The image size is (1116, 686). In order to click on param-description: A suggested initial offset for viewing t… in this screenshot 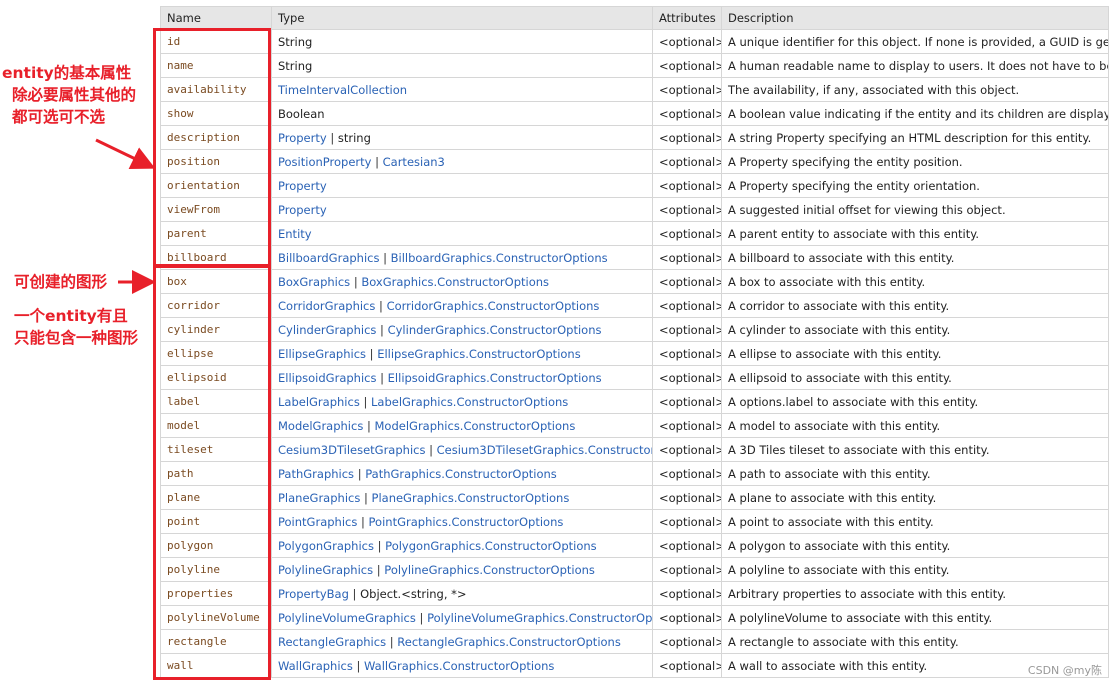, I will do `click(915, 209)`.